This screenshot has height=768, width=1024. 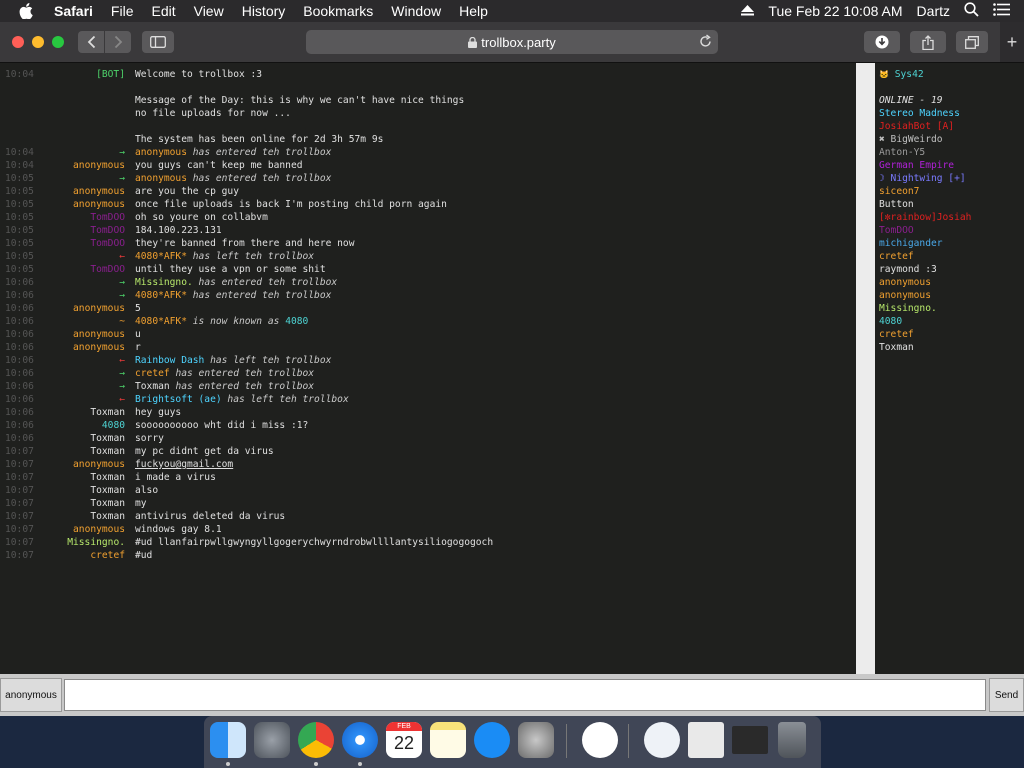 I want to click on user-list-item: siceon7, so click(x=899, y=191).